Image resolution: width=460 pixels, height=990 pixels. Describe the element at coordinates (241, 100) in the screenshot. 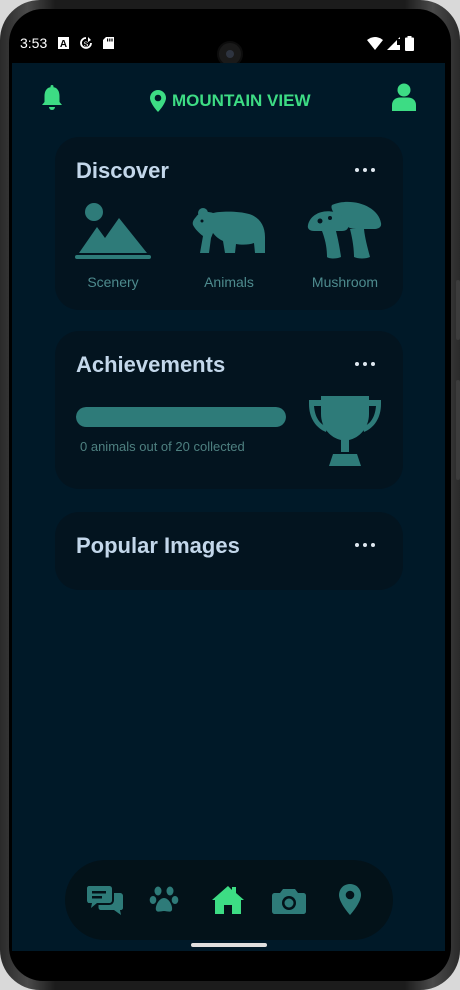

I see `location-label: MOUNTAIN VIEW` at that location.